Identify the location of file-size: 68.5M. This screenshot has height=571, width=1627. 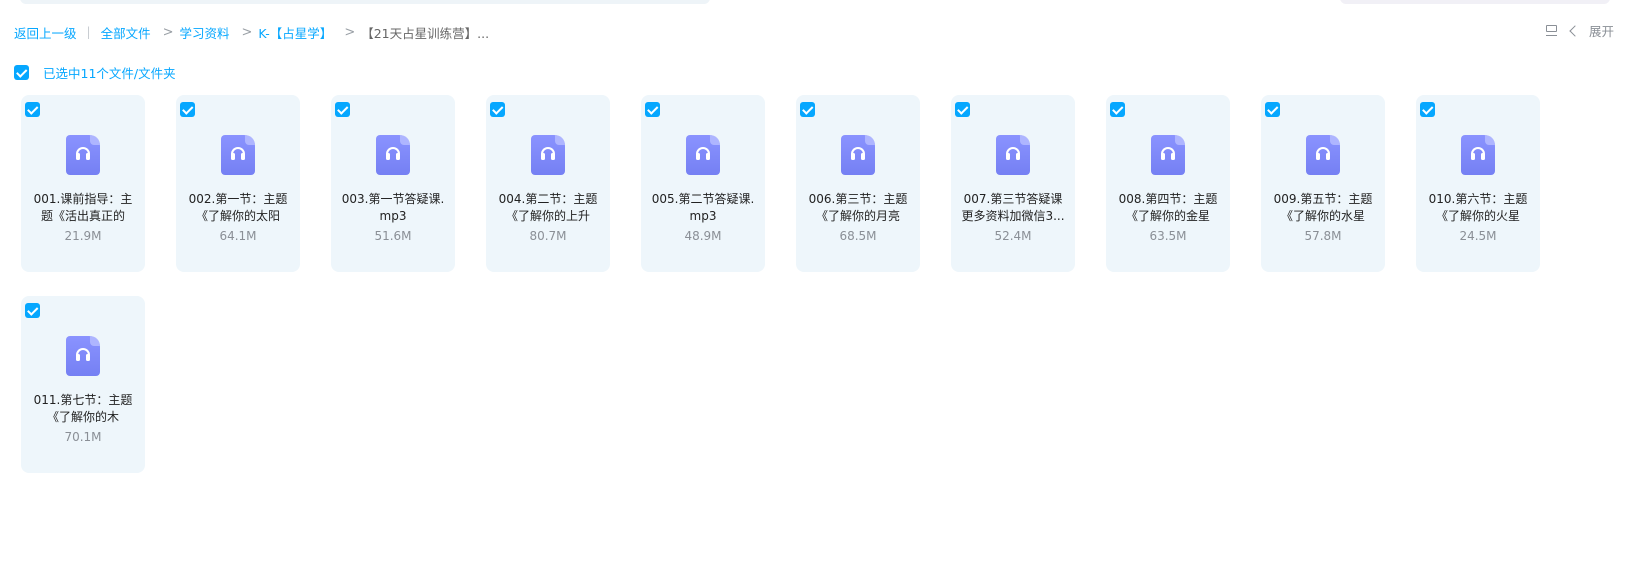
(858, 236).